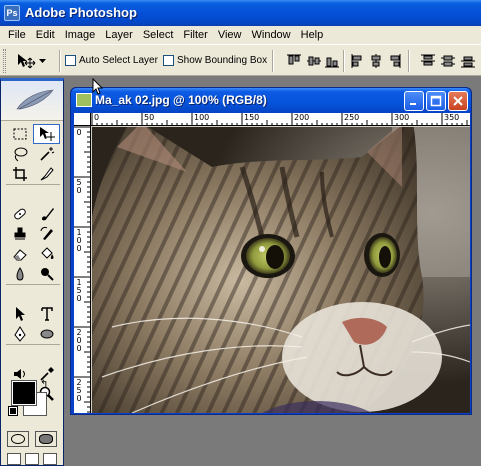 This screenshot has width=481, height=466. Describe the element at coordinates (50, 459) in the screenshot. I see `full-screen-mode-button` at that location.